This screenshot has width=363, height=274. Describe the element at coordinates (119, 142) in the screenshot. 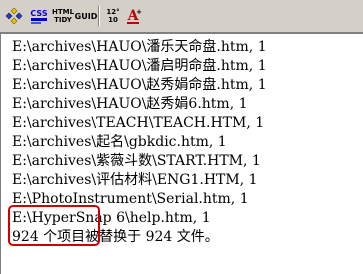

I see `result-line: E:\archives\起名\gbkdic.htm, 1` at that location.